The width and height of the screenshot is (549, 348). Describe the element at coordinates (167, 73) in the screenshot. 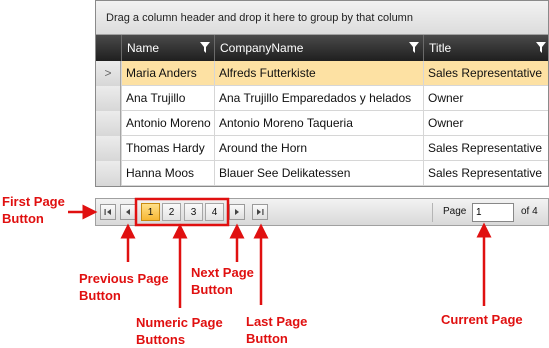

I see `cell-name: Maria Anders` at that location.